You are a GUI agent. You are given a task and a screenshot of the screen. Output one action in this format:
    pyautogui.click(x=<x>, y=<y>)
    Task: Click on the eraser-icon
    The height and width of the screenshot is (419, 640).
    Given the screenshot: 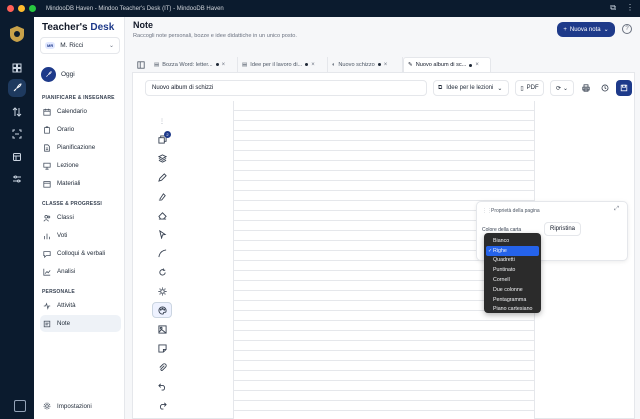 What is the action you would take?
    pyautogui.click(x=162, y=215)
    